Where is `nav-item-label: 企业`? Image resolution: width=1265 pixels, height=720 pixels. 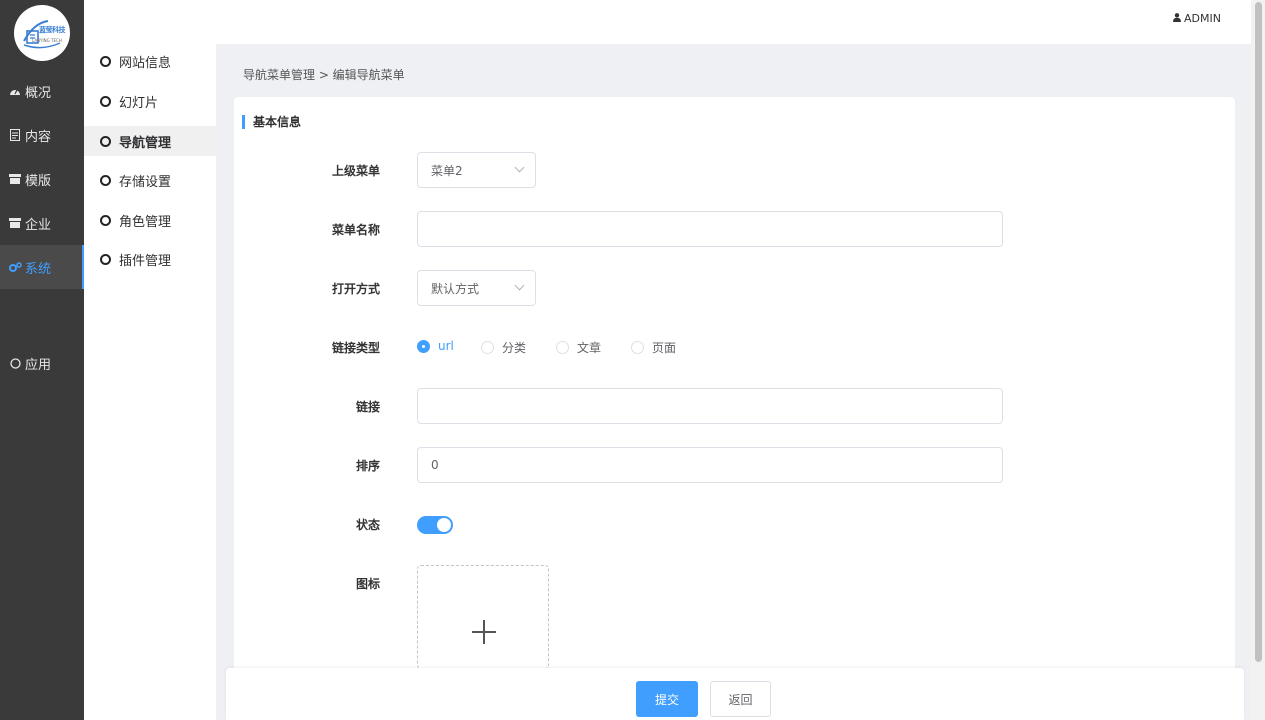
nav-item-label: 企业 is located at coordinates (38, 225).